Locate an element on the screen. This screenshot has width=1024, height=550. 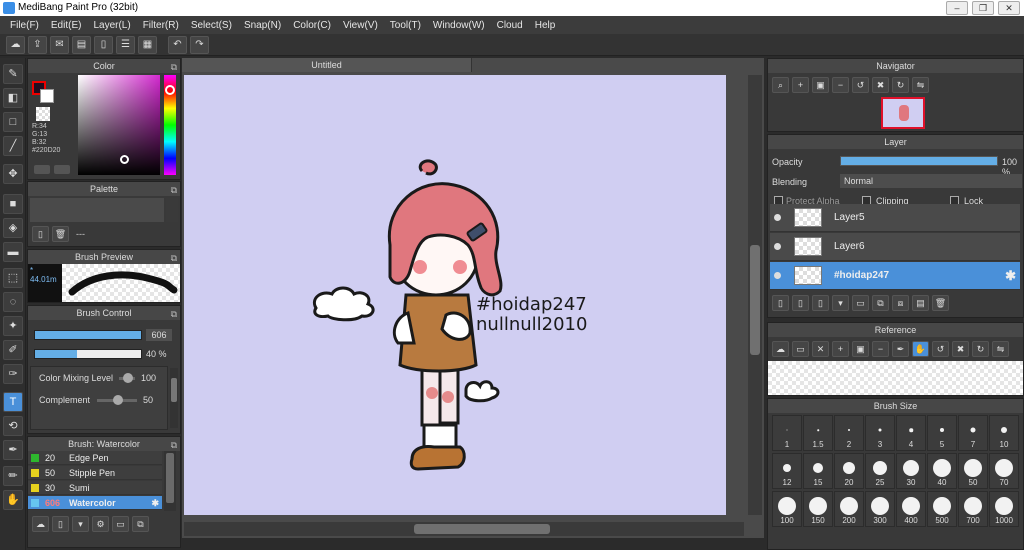
brush-size-option: 70 is located at coordinates (1004, 471).